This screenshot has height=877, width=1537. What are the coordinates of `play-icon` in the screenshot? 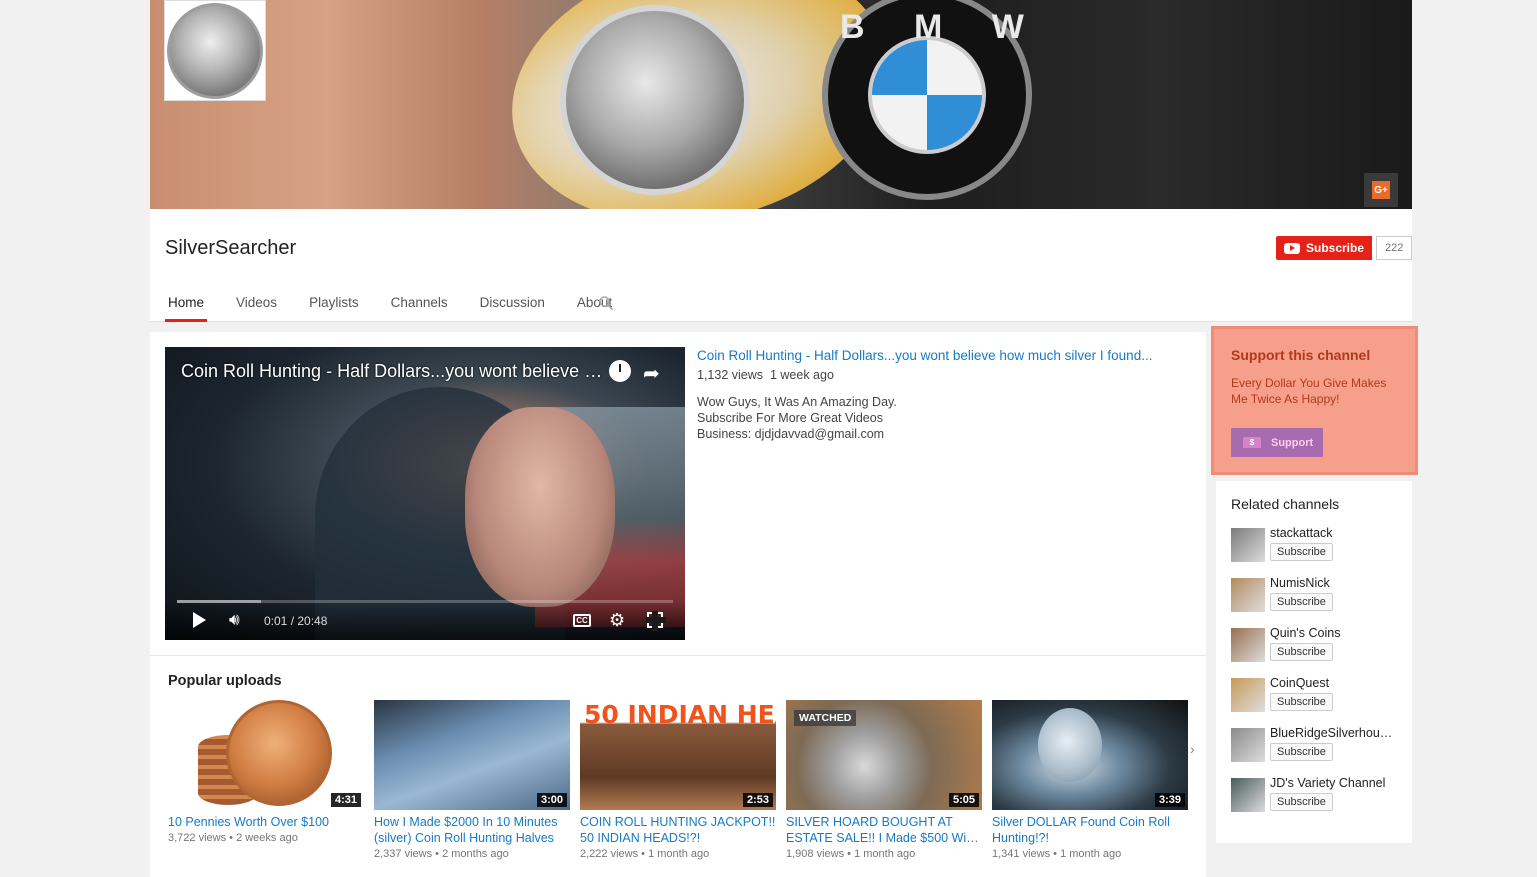 It's located at (199, 620).